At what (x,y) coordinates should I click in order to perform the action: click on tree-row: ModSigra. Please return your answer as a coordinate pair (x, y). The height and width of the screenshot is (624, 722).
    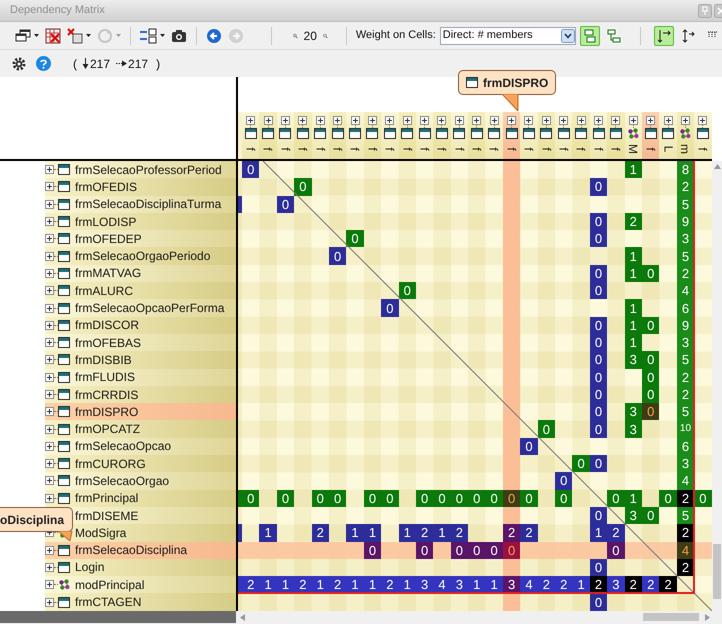
    Looking at the image, I should click on (140, 533).